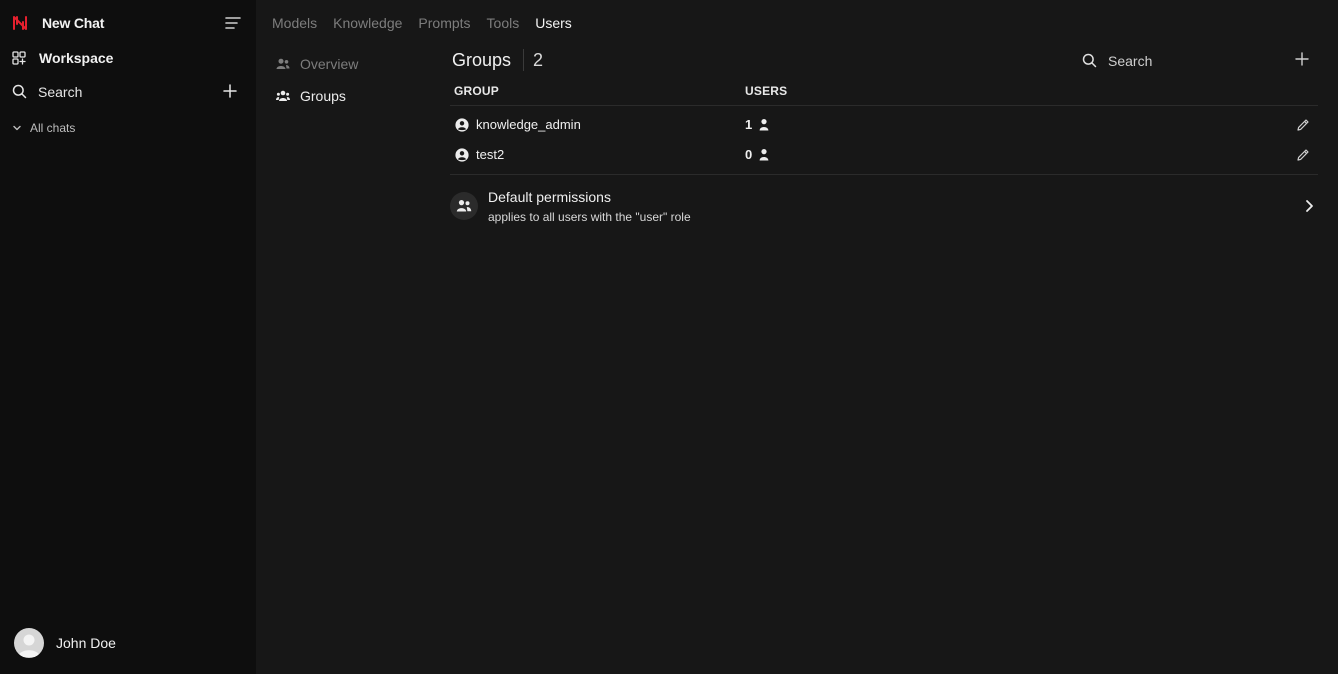 This screenshot has height=674, width=1338. What do you see at coordinates (884, 95) in the screenshot?
I see `groups-table-header: GROUP USERS` at bounding box center [884, 95].